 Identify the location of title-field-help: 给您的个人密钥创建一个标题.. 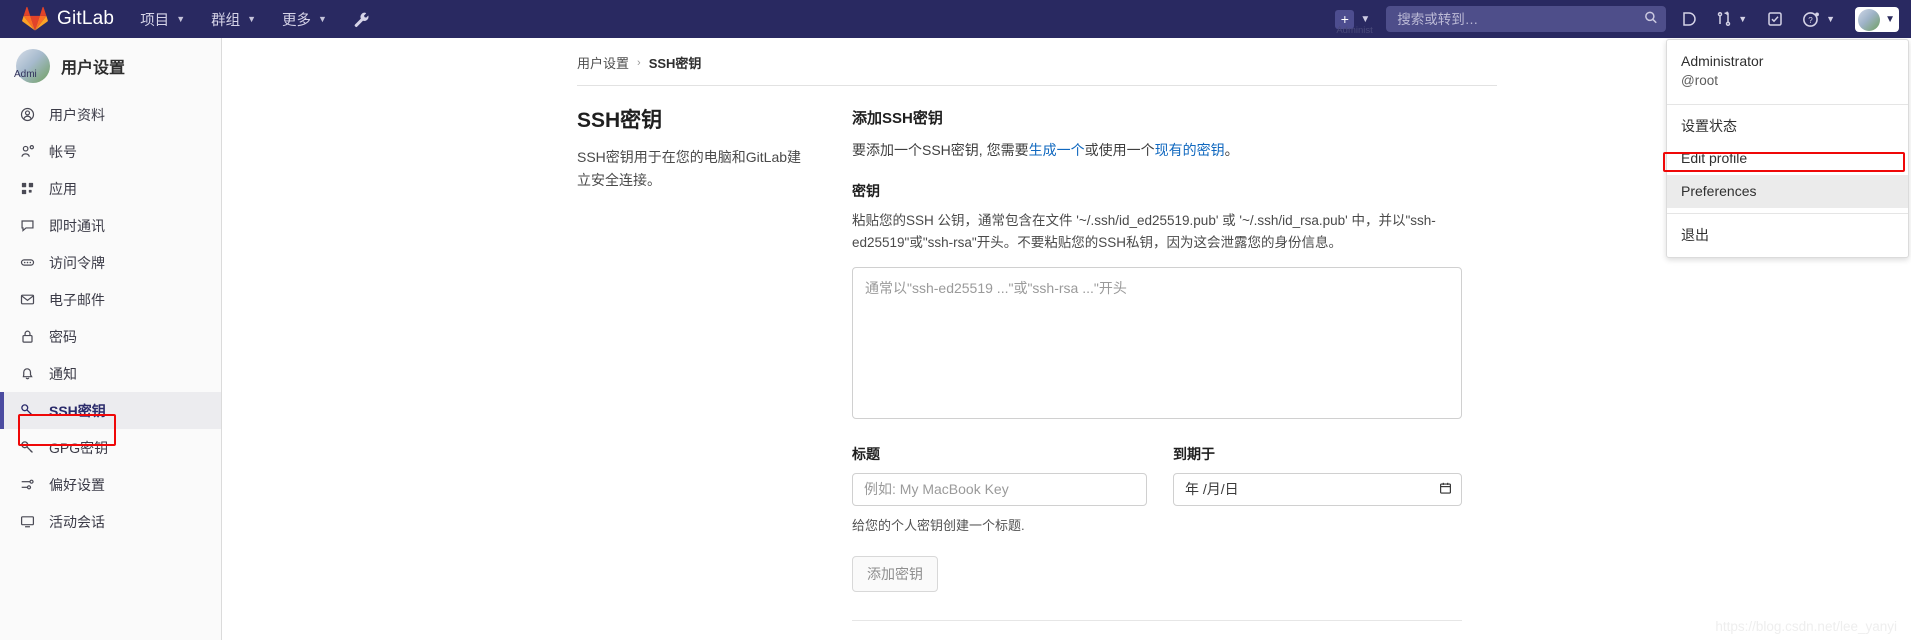
(938, 525).